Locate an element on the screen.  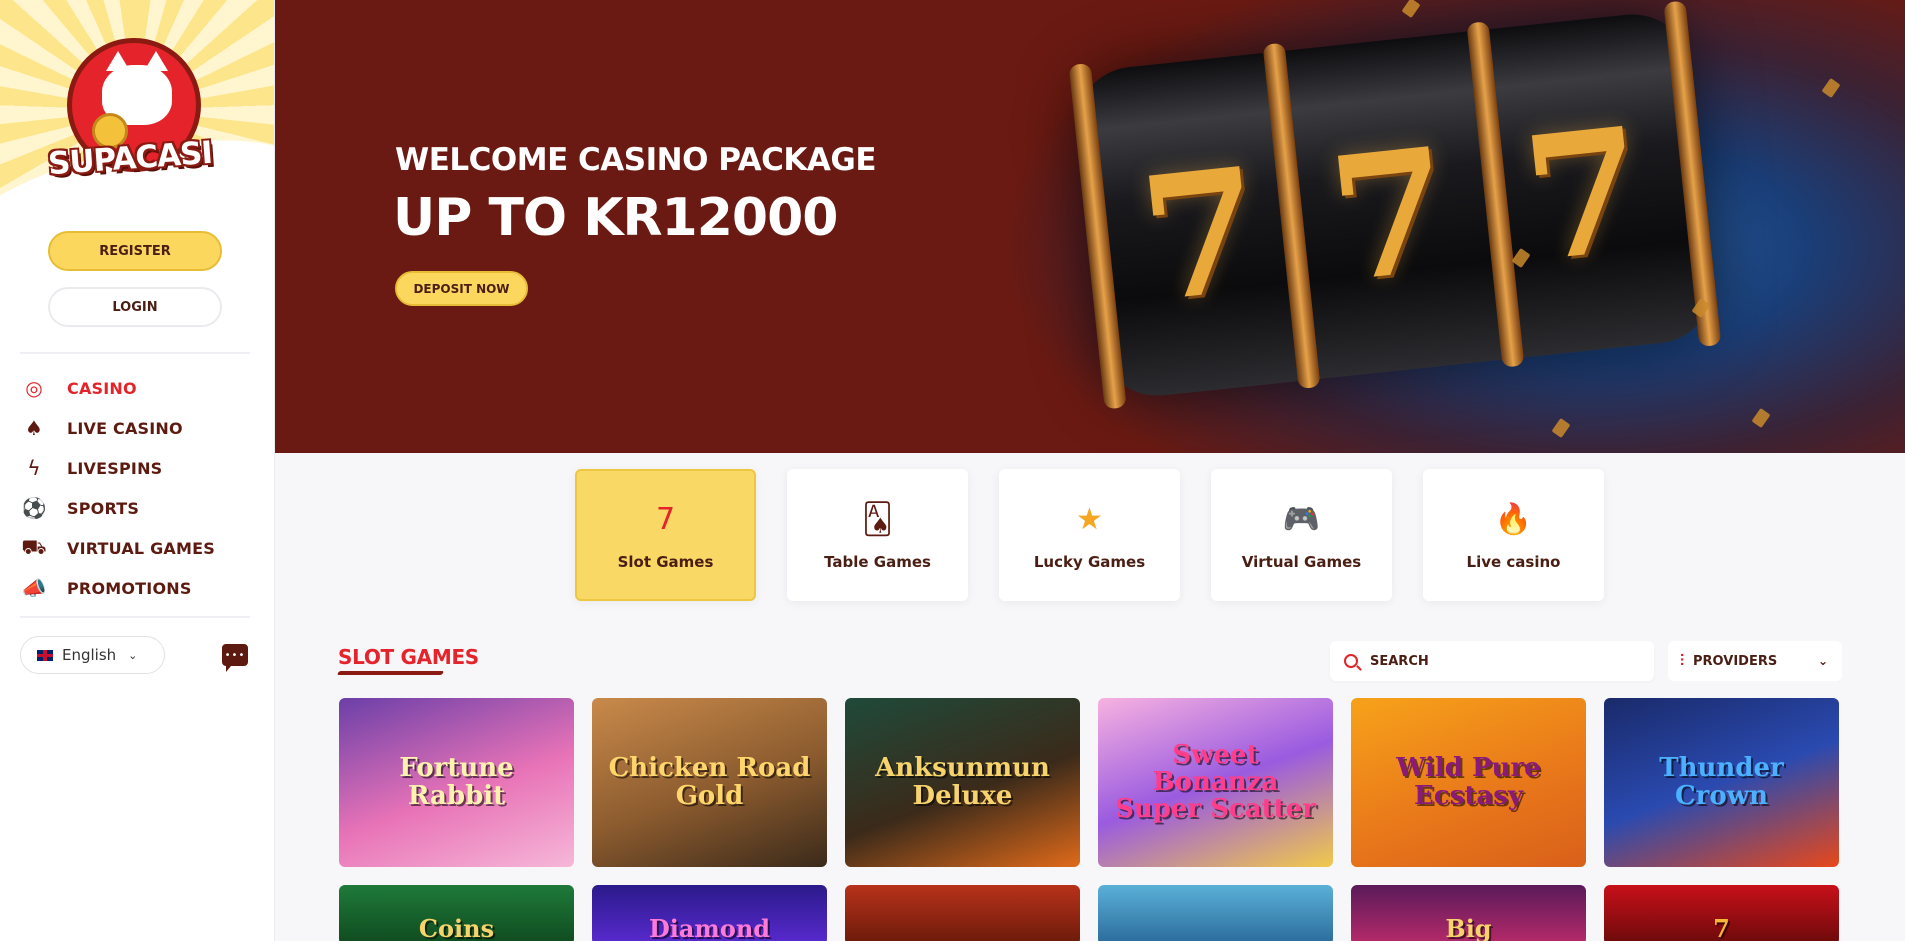
tab-label: Table Games is located at coordinates (877, 562).